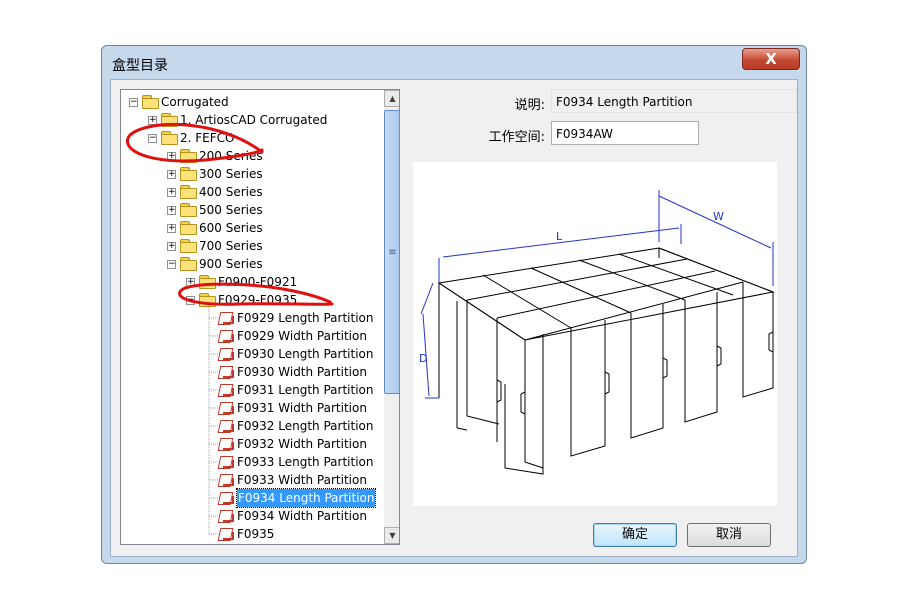 Image resolution: width=902 pixels, height=603 pixels. I want to click on scroll-down-button: ▼, so click(391, 535).